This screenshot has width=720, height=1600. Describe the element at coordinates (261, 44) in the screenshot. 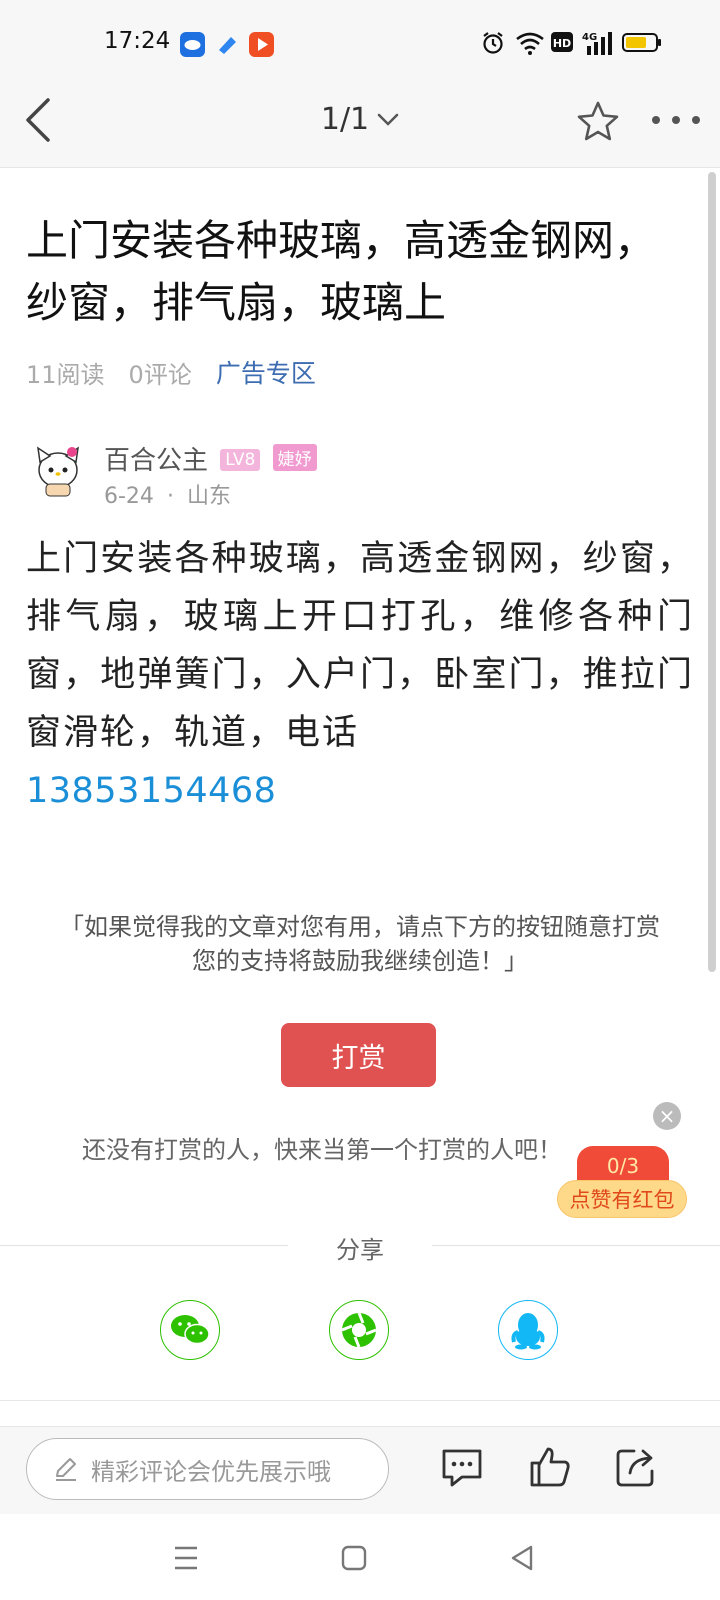

I see `video-app-icon` at that location.